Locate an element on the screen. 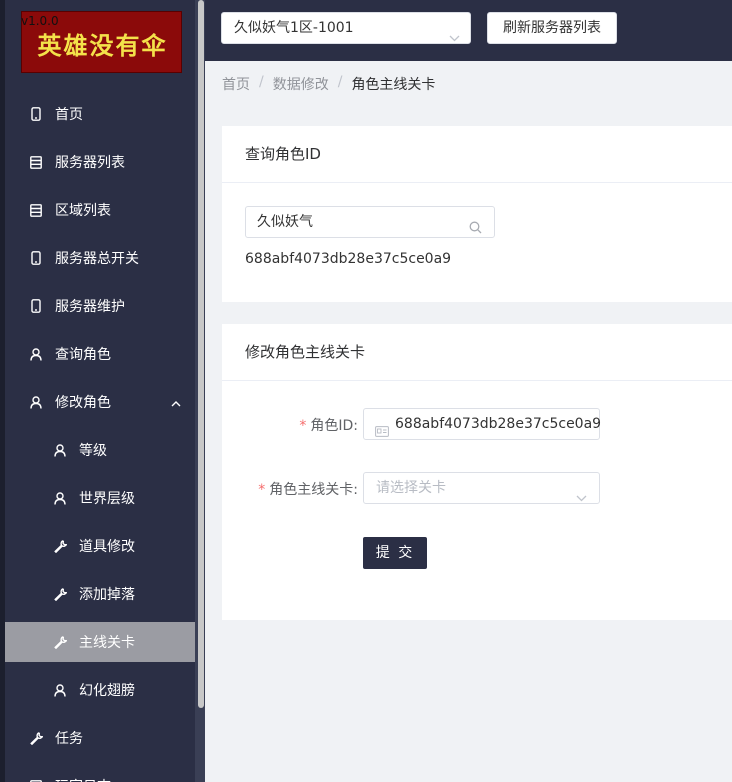  breadcrumb-current: 角色主线关卡 is located at coordinates (393, 85).